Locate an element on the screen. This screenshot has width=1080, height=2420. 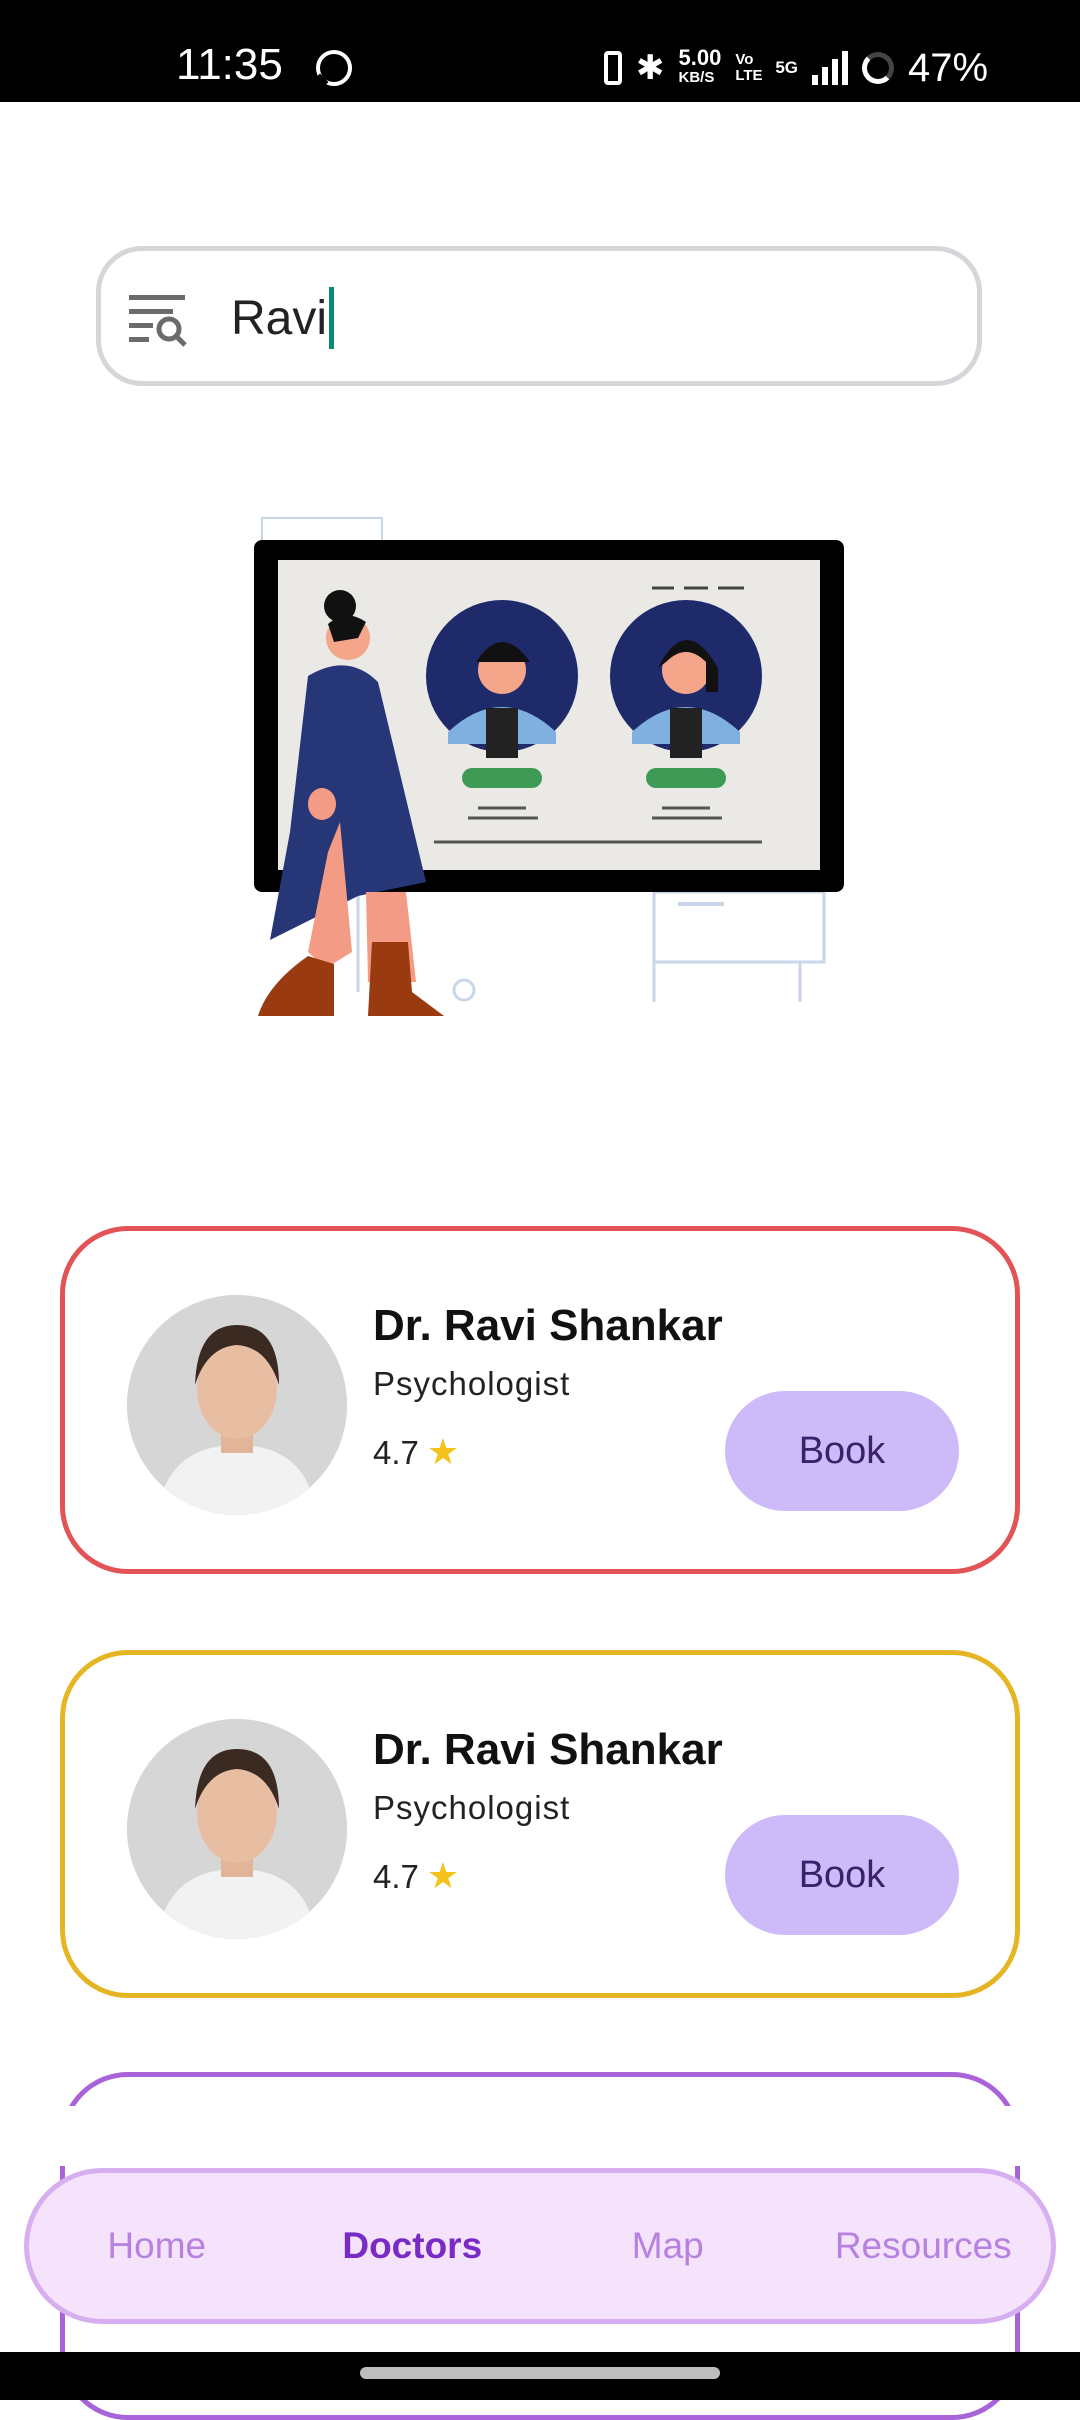
text-caret is located at coordinates (332, 318).